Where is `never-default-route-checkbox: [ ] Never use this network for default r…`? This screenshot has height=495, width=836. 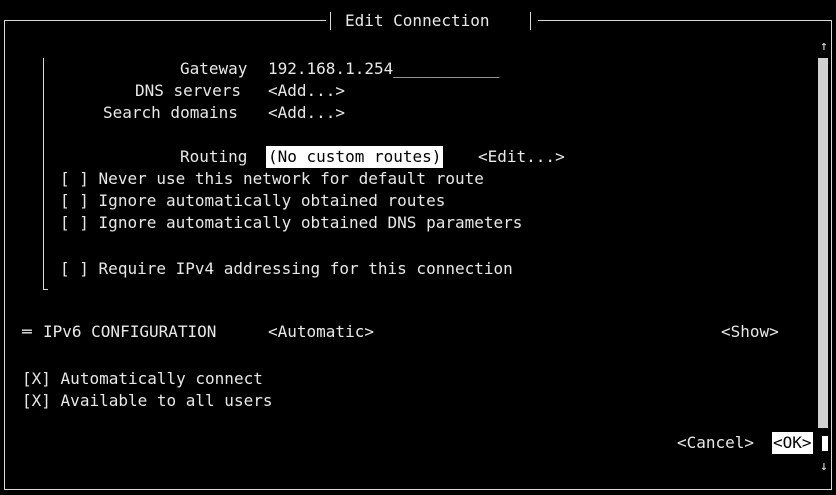 never-default-route-checkbox: [ ] Never use this network for default r… is located at coordinates (272, 179).